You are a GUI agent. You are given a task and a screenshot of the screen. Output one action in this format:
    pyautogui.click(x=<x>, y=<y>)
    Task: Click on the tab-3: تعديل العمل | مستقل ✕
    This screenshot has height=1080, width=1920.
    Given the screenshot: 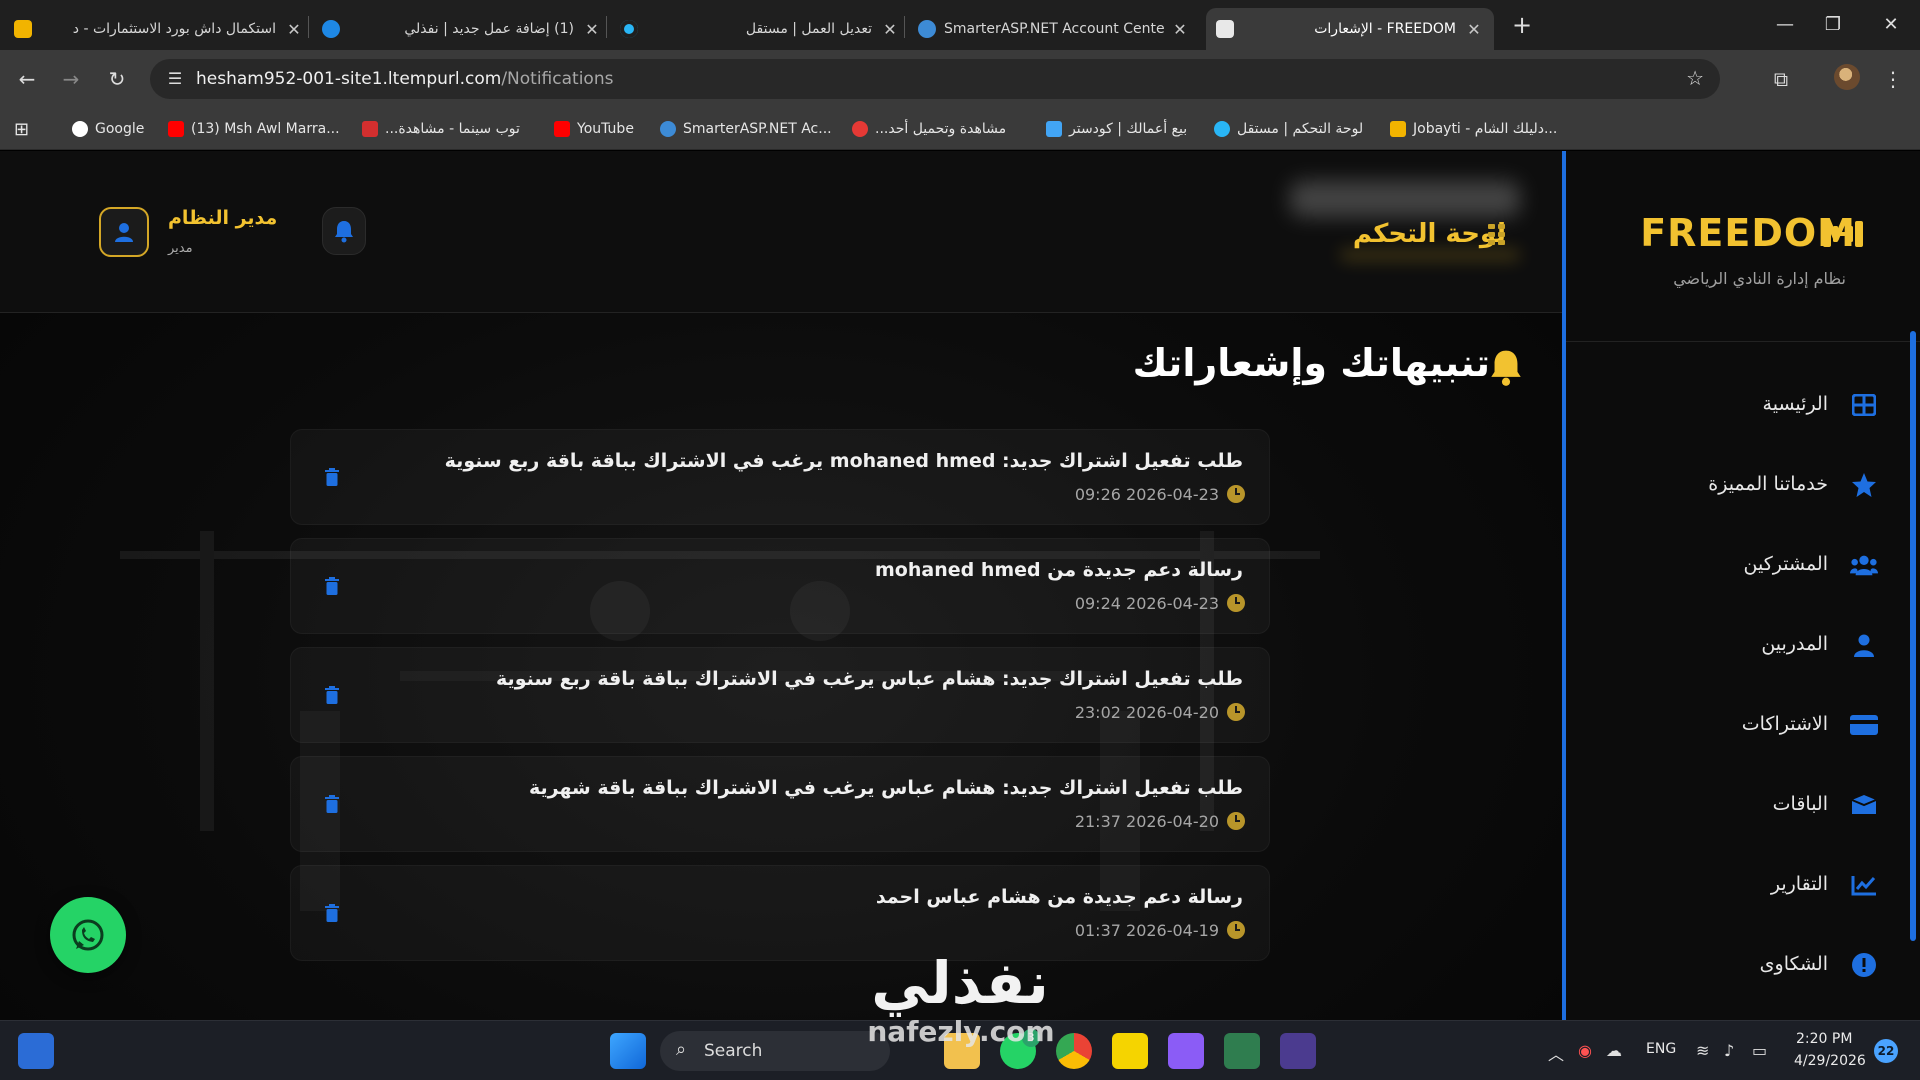 What is the action you would take?
    pyautogui.click(x=760, y=29)
    